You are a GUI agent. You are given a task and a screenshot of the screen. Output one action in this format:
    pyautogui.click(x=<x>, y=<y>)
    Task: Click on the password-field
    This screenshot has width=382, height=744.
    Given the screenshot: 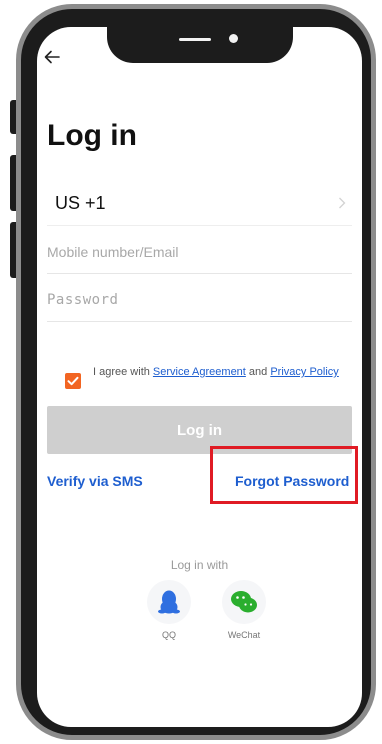 What is the action you would take?
    pyautogui.click(x=199, y=300)
    